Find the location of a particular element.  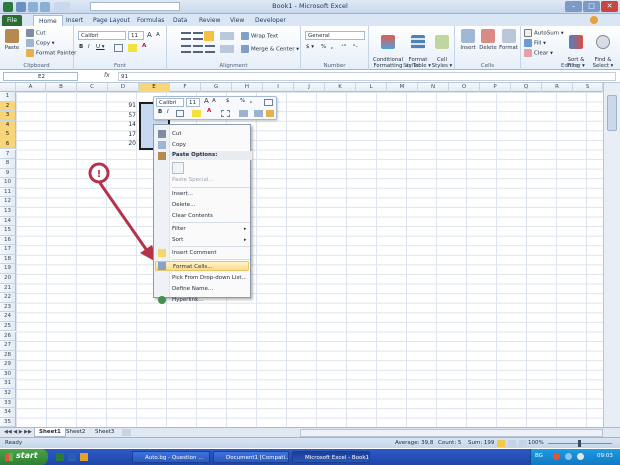

italic-button: I is located at coordinates (89, 47).